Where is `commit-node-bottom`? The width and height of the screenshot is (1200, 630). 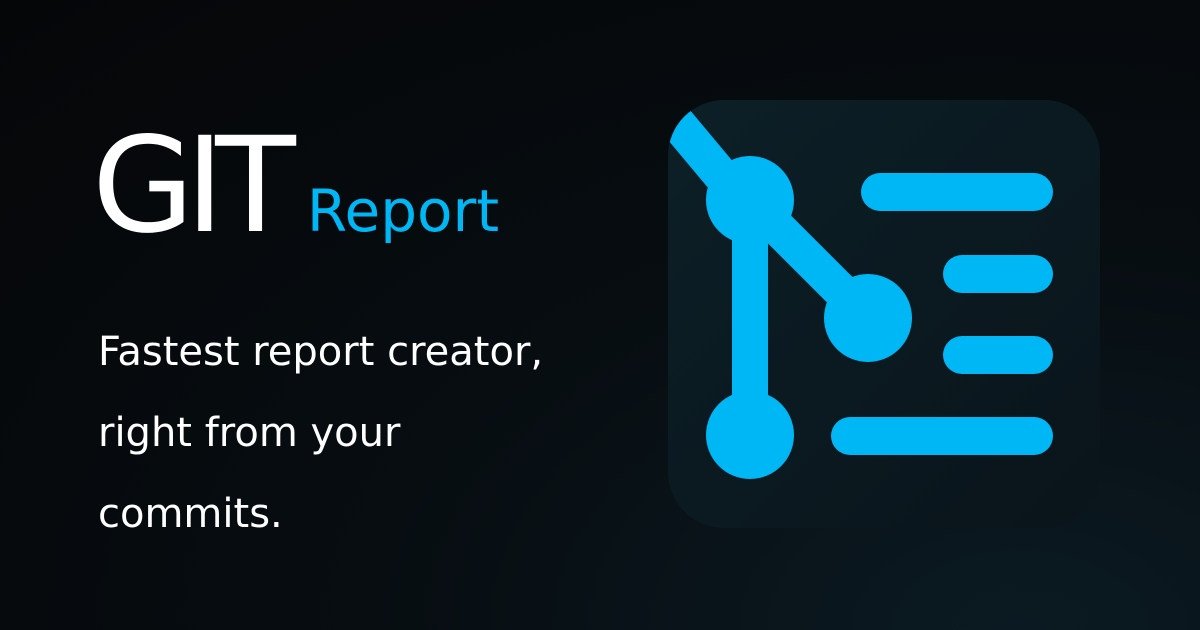 commit-node-bottom is located at coordinates (750, 435).